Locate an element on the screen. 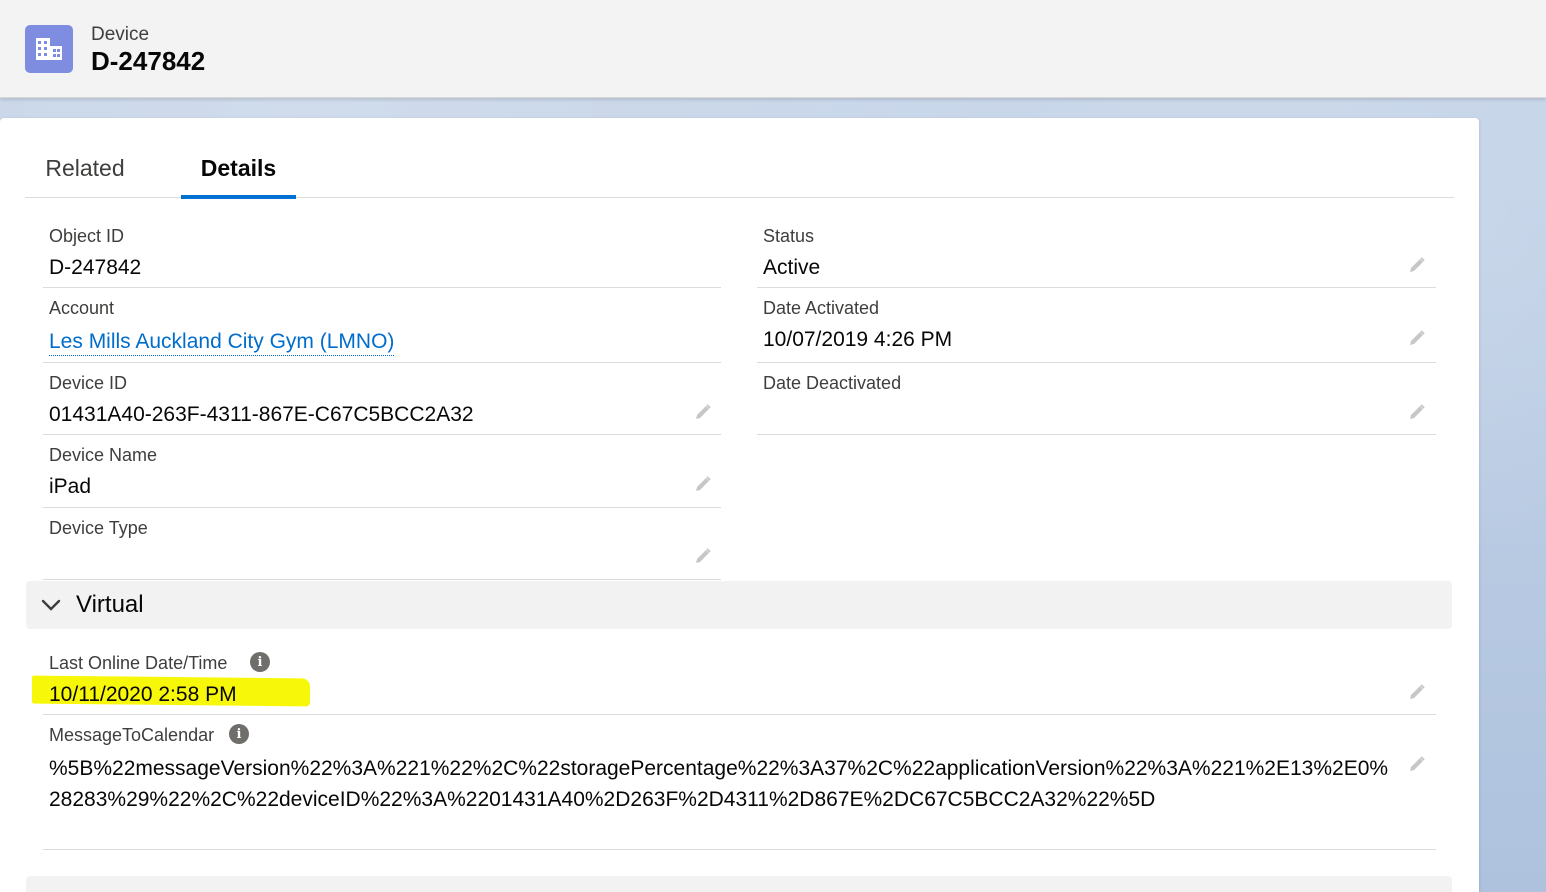 This screenshot has height=892, width=1546. field-label: Date Activated is located at coordinates (821, 308).